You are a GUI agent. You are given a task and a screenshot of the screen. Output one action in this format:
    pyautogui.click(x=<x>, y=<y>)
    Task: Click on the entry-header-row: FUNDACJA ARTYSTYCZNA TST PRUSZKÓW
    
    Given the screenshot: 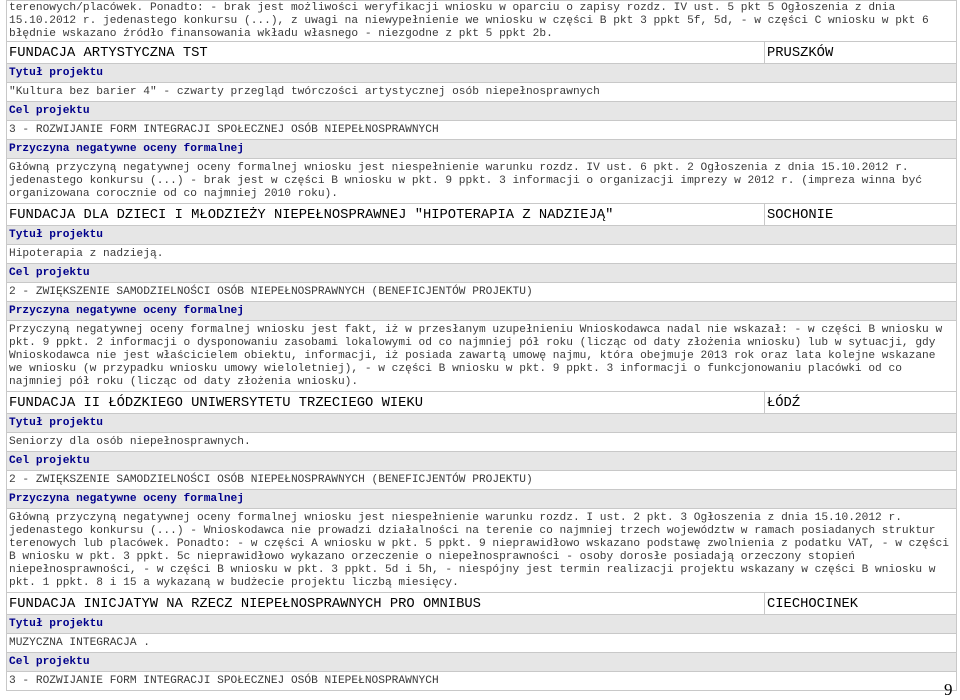 What is the action you would take?
    pyautogui.click(x=481, y=52)
    